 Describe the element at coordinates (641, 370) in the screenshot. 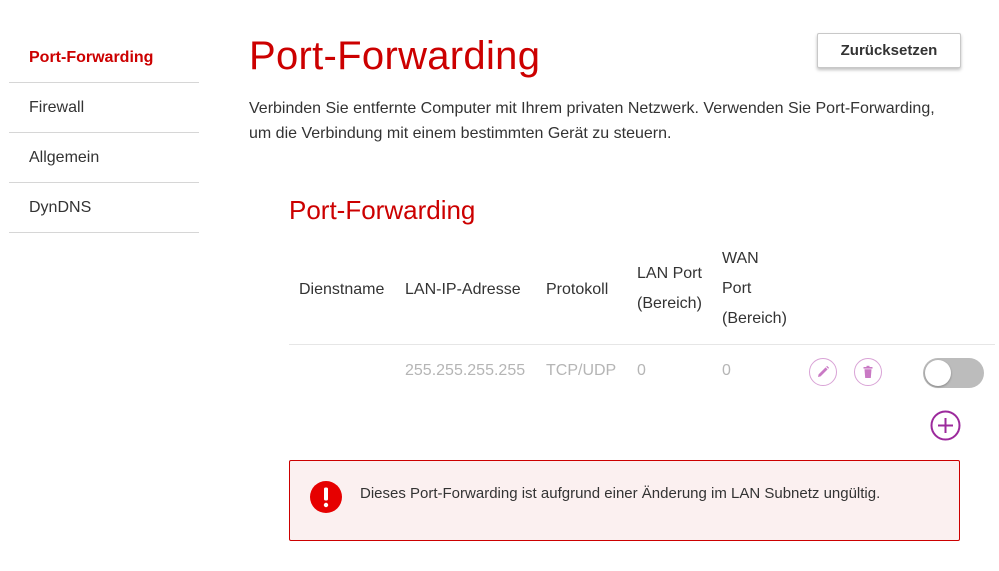

I see `cell-lan-port: 0` at that location.